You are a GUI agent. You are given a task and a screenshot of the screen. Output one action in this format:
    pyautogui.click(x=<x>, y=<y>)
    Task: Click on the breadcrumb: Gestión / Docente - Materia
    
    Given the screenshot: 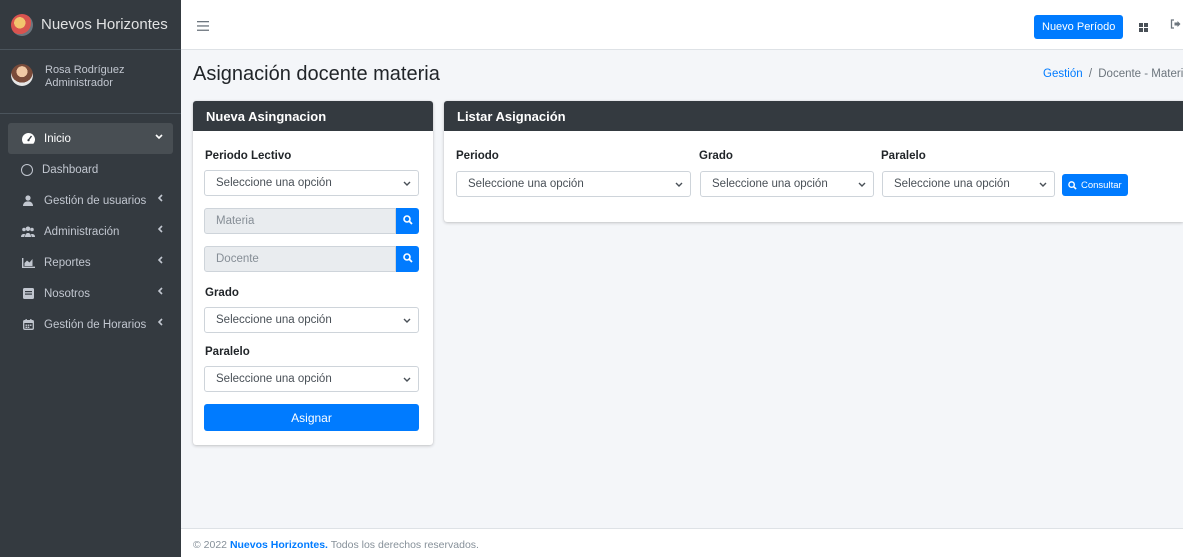 What is the action you would take?
    pyautogui.click(x=1113, y=74)
    